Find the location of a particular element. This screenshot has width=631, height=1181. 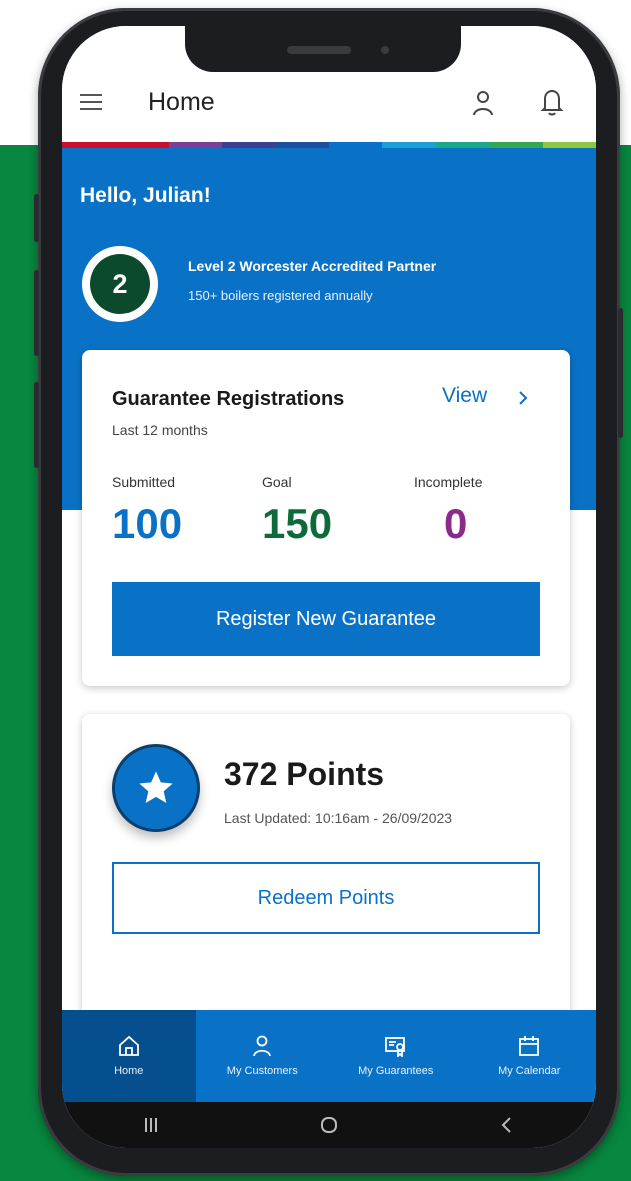

partner-level-title: Level 2 Worcester Accredited Partner is located at coordinates (312, 266).